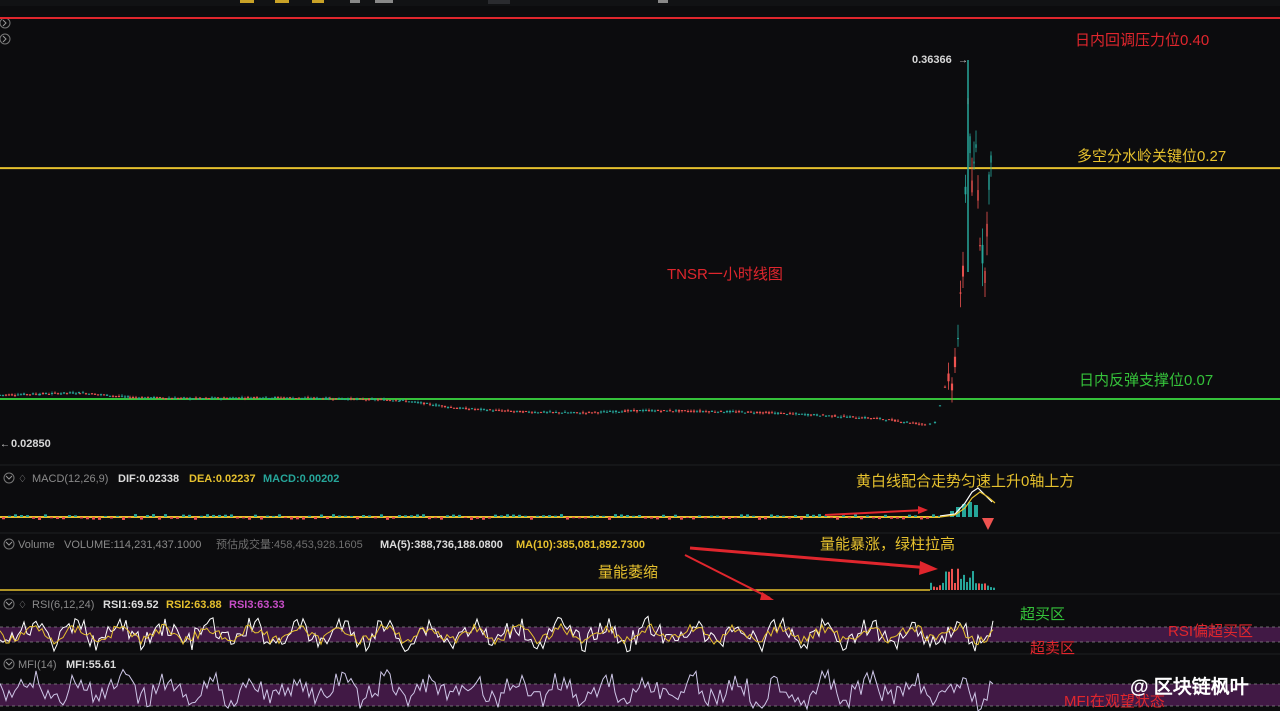 The image size is (1280, 711). Describe the element at coordinates (63, 605) in the screenshot. I see `rsi-name: RSI(6,12,24)` at that location.